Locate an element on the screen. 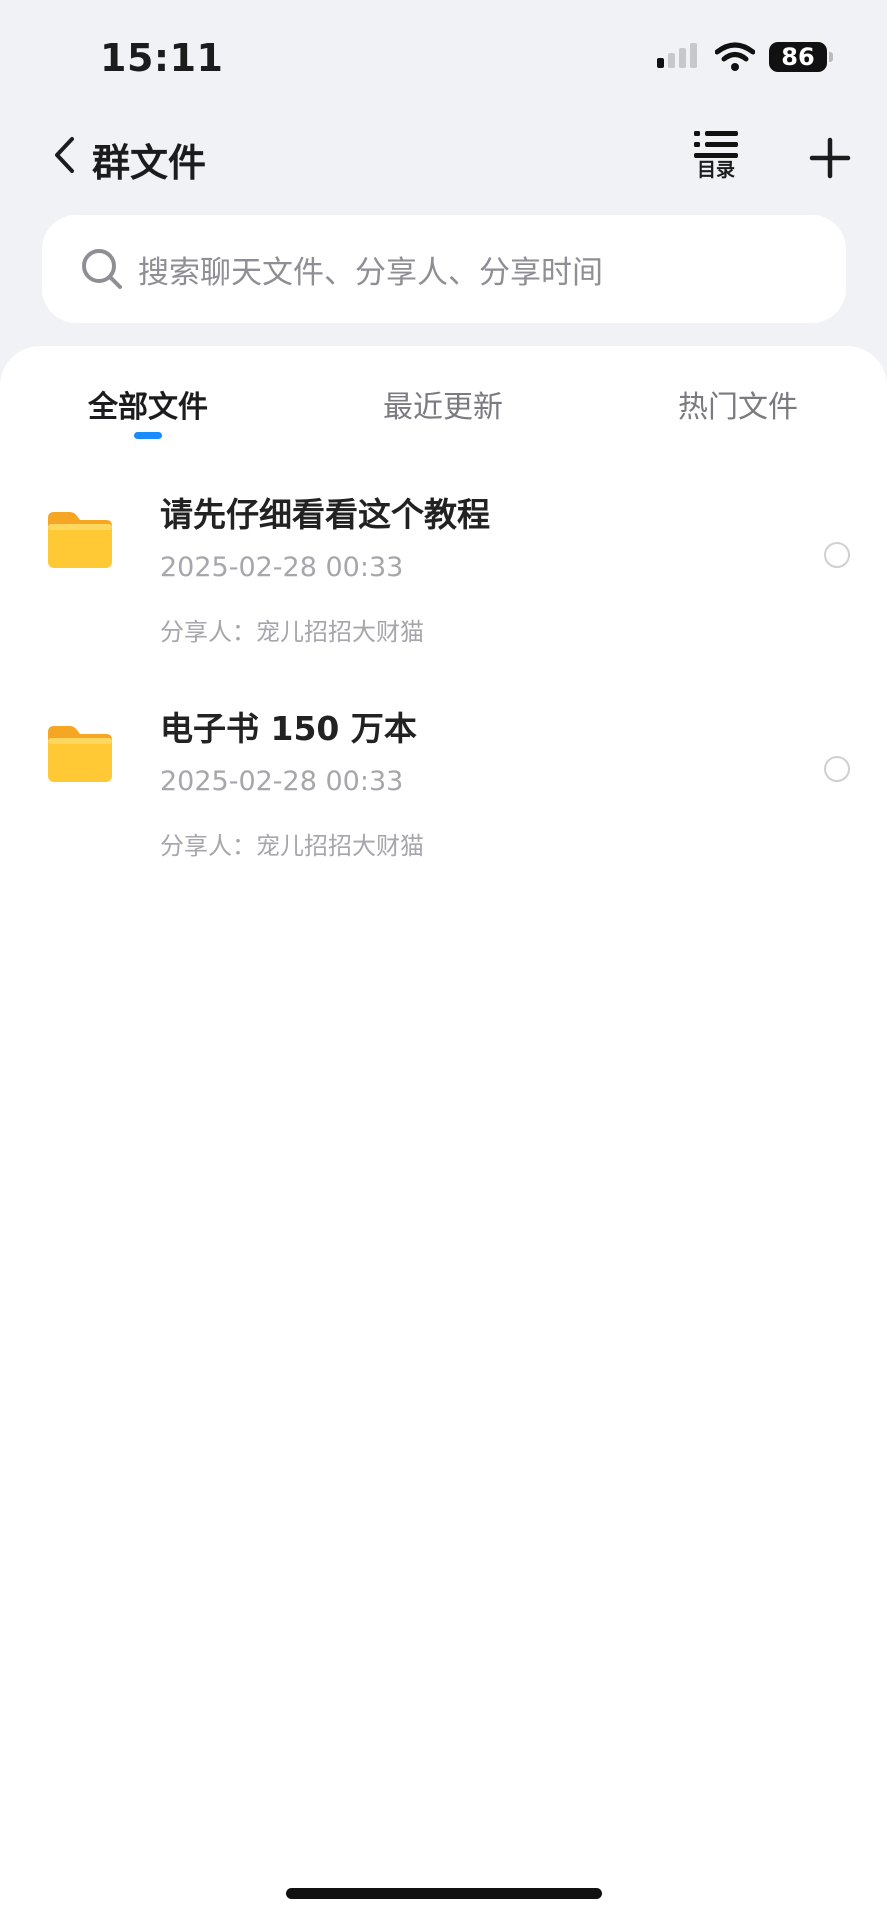 Image resolution: width=887 pixels, height=1920 pixels. tab-all-files: 全部文件 is located at coordinates (148, 404).